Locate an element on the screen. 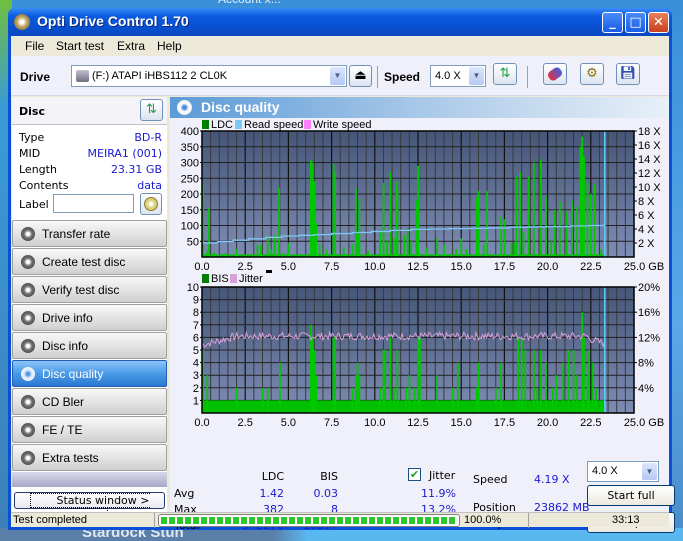  erase-icon is located at coordinates (555, 74).